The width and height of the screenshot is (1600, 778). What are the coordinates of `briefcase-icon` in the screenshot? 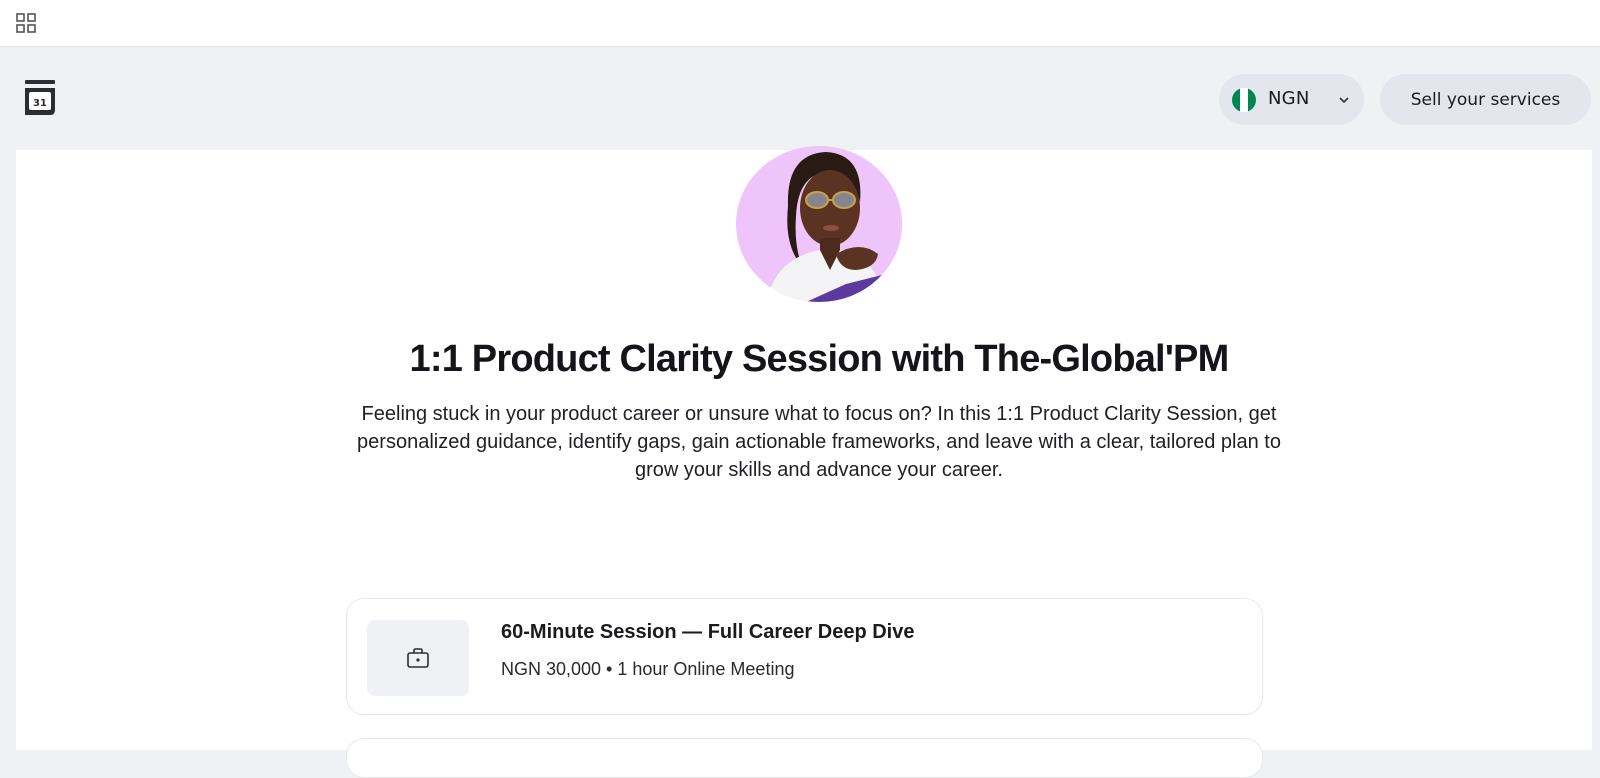 It's located at (418, 658).